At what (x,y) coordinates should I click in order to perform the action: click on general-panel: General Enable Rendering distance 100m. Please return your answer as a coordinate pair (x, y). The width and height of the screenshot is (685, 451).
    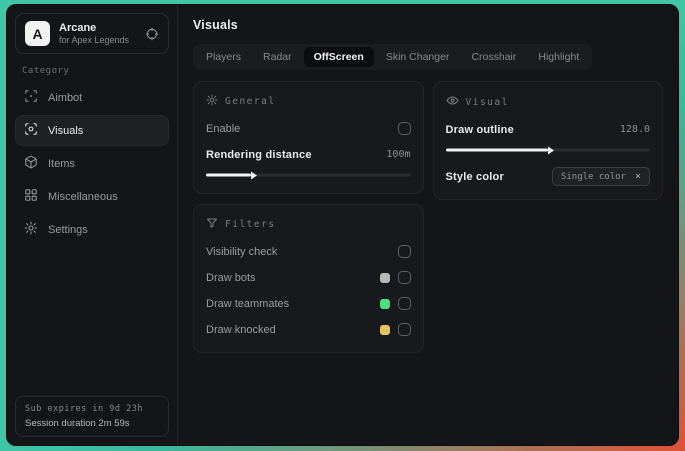
    Looking at the image, I should click on (308, 137).